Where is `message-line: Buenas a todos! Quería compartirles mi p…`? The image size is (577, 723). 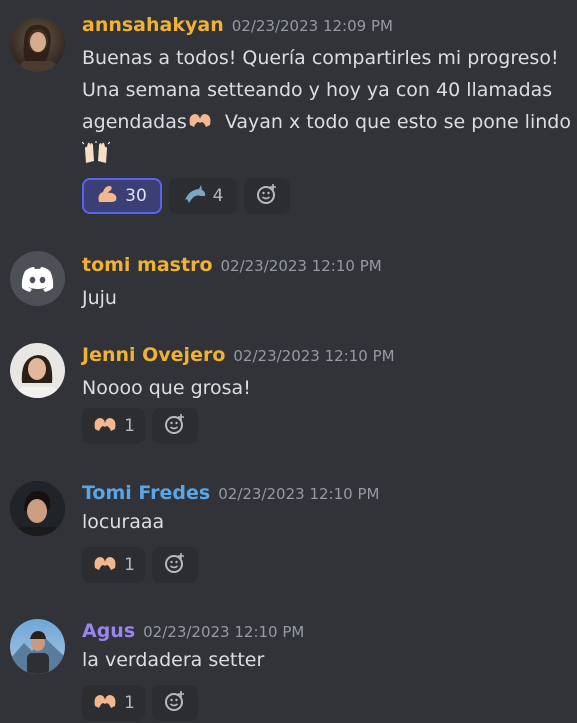
message-line: Buenas a todos! Quería compartirles mi p… is located at coordinates (320, 58).